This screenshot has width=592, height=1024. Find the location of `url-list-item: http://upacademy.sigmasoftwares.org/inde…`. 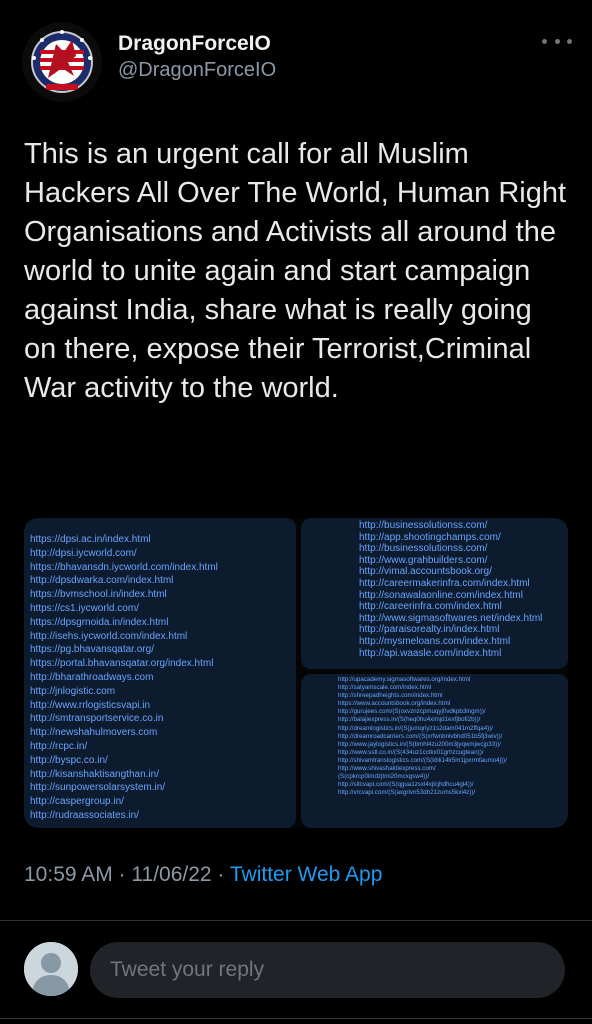

url-list-item: http://upacademy.sigmasoftwares.org/inde… is located at coordinates (404, 679).